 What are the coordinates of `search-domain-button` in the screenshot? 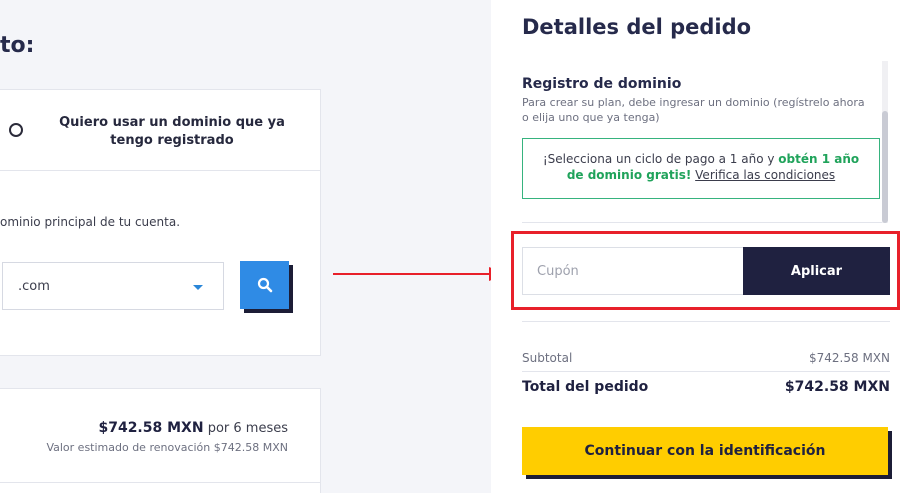 It's located at (264, 285).